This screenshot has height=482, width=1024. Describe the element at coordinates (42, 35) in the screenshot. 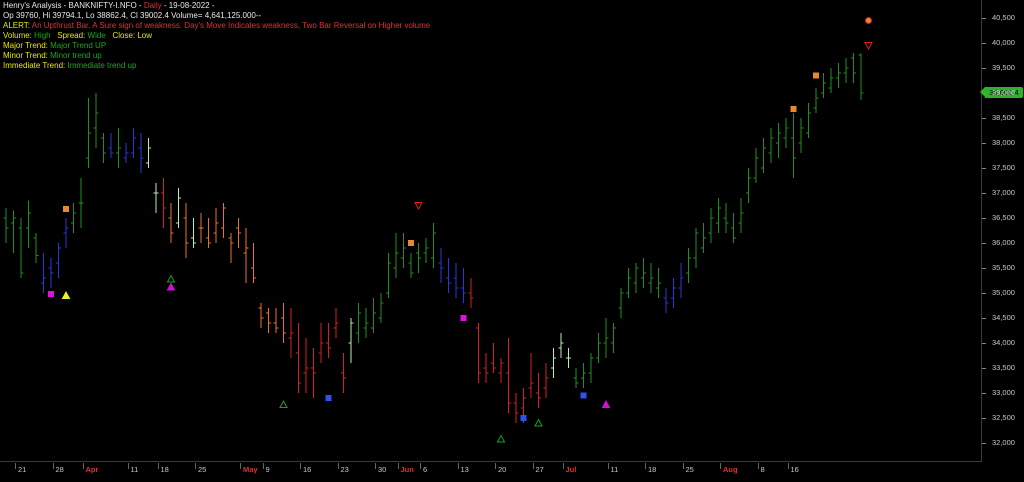

I see `volume-value: High` at that location.